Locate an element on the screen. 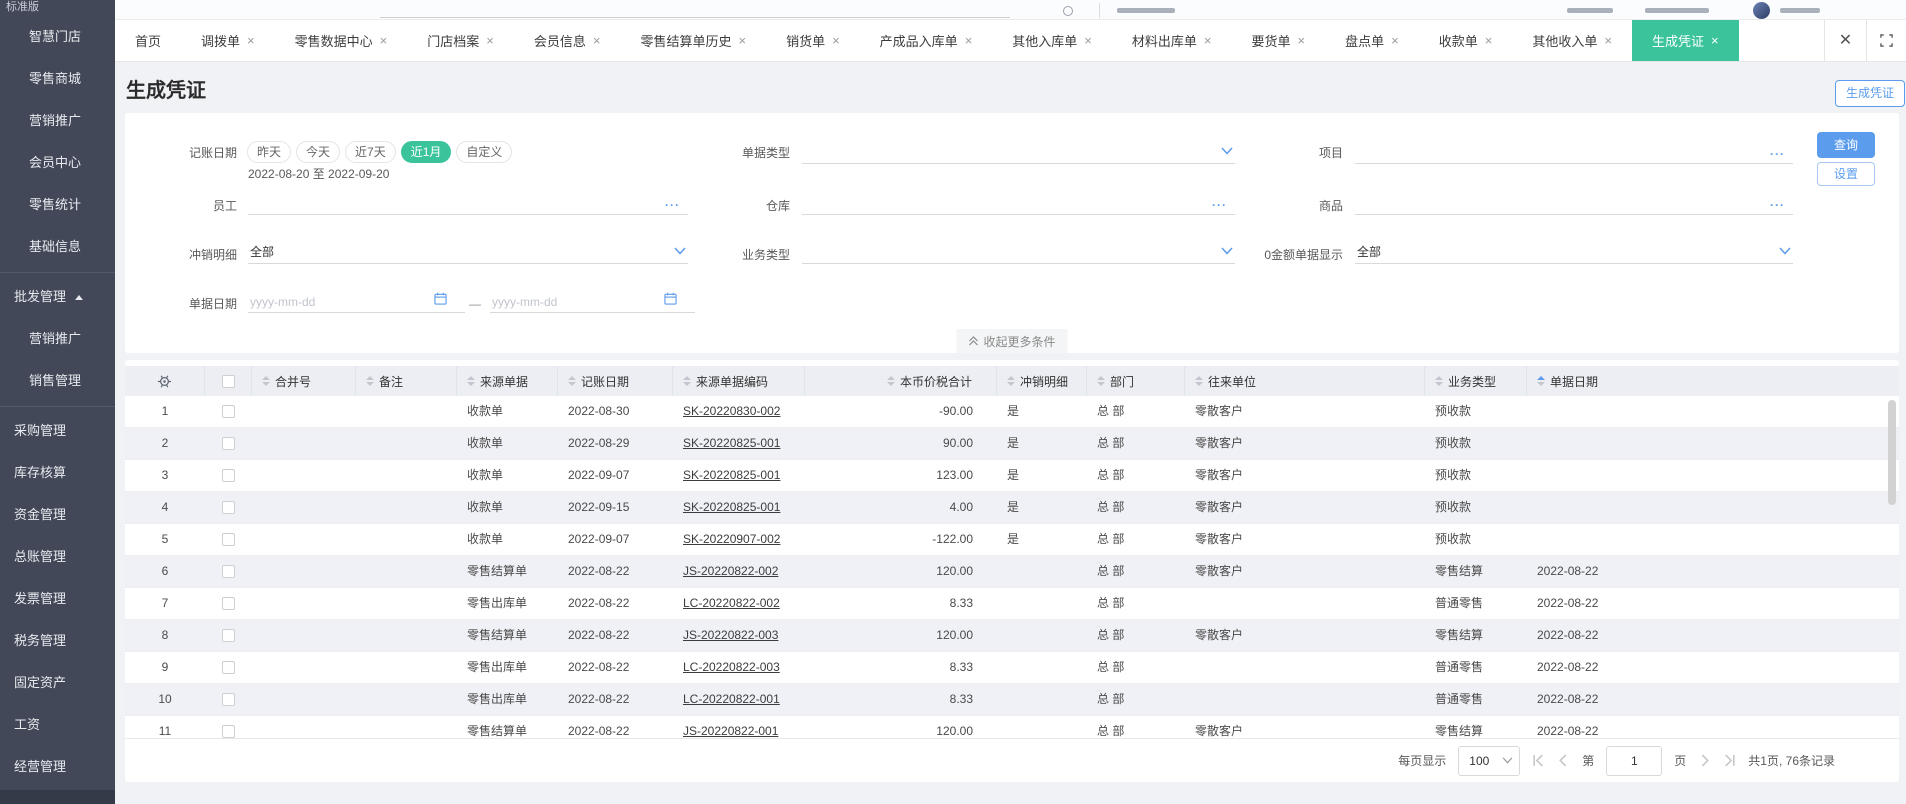 This screenshot has width=1906, height=804. column-header-业务类型: 业务类型 is located at coordinates (1476, 381).